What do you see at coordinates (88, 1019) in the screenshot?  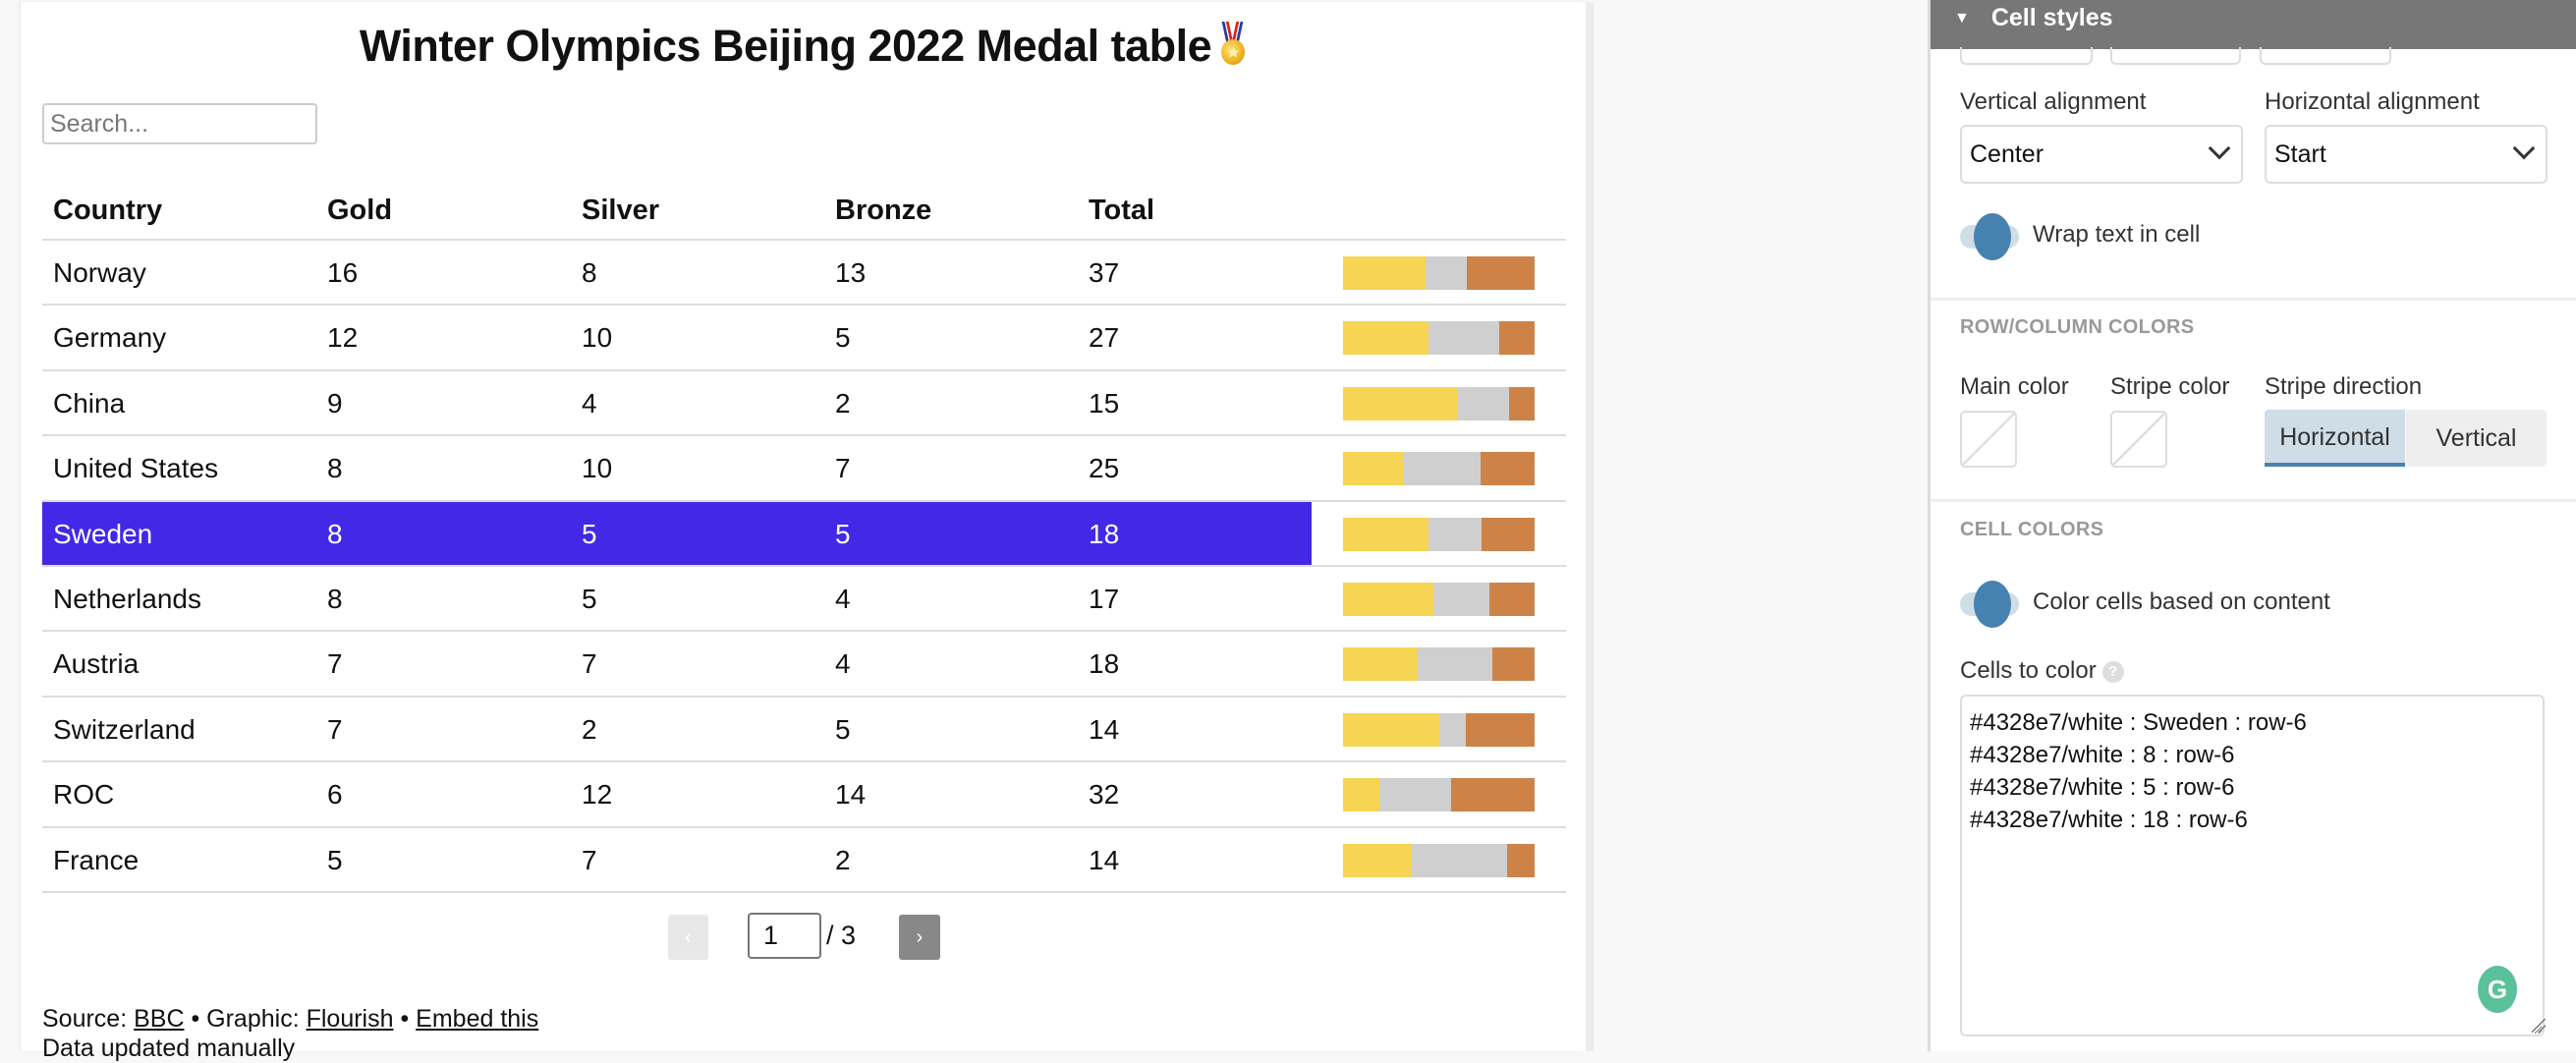 I see `source-prefix: Source:` at bounding box center [88, 1019].